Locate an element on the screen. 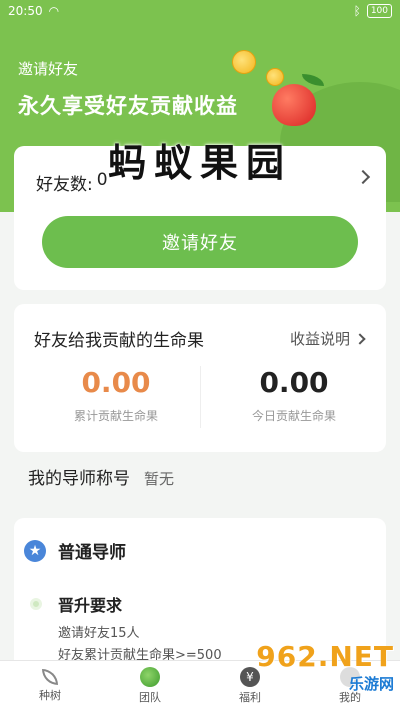 Image resolution: width=400 pixels, height=710 pixels. promotion-requirement-title: 晋升要求 is located at coordinates (90, 605).